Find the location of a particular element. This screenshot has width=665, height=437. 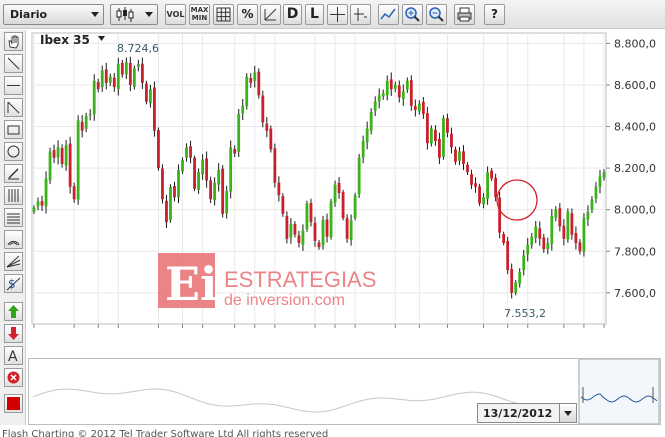

d-button: D is located at coordinates (292, 14).